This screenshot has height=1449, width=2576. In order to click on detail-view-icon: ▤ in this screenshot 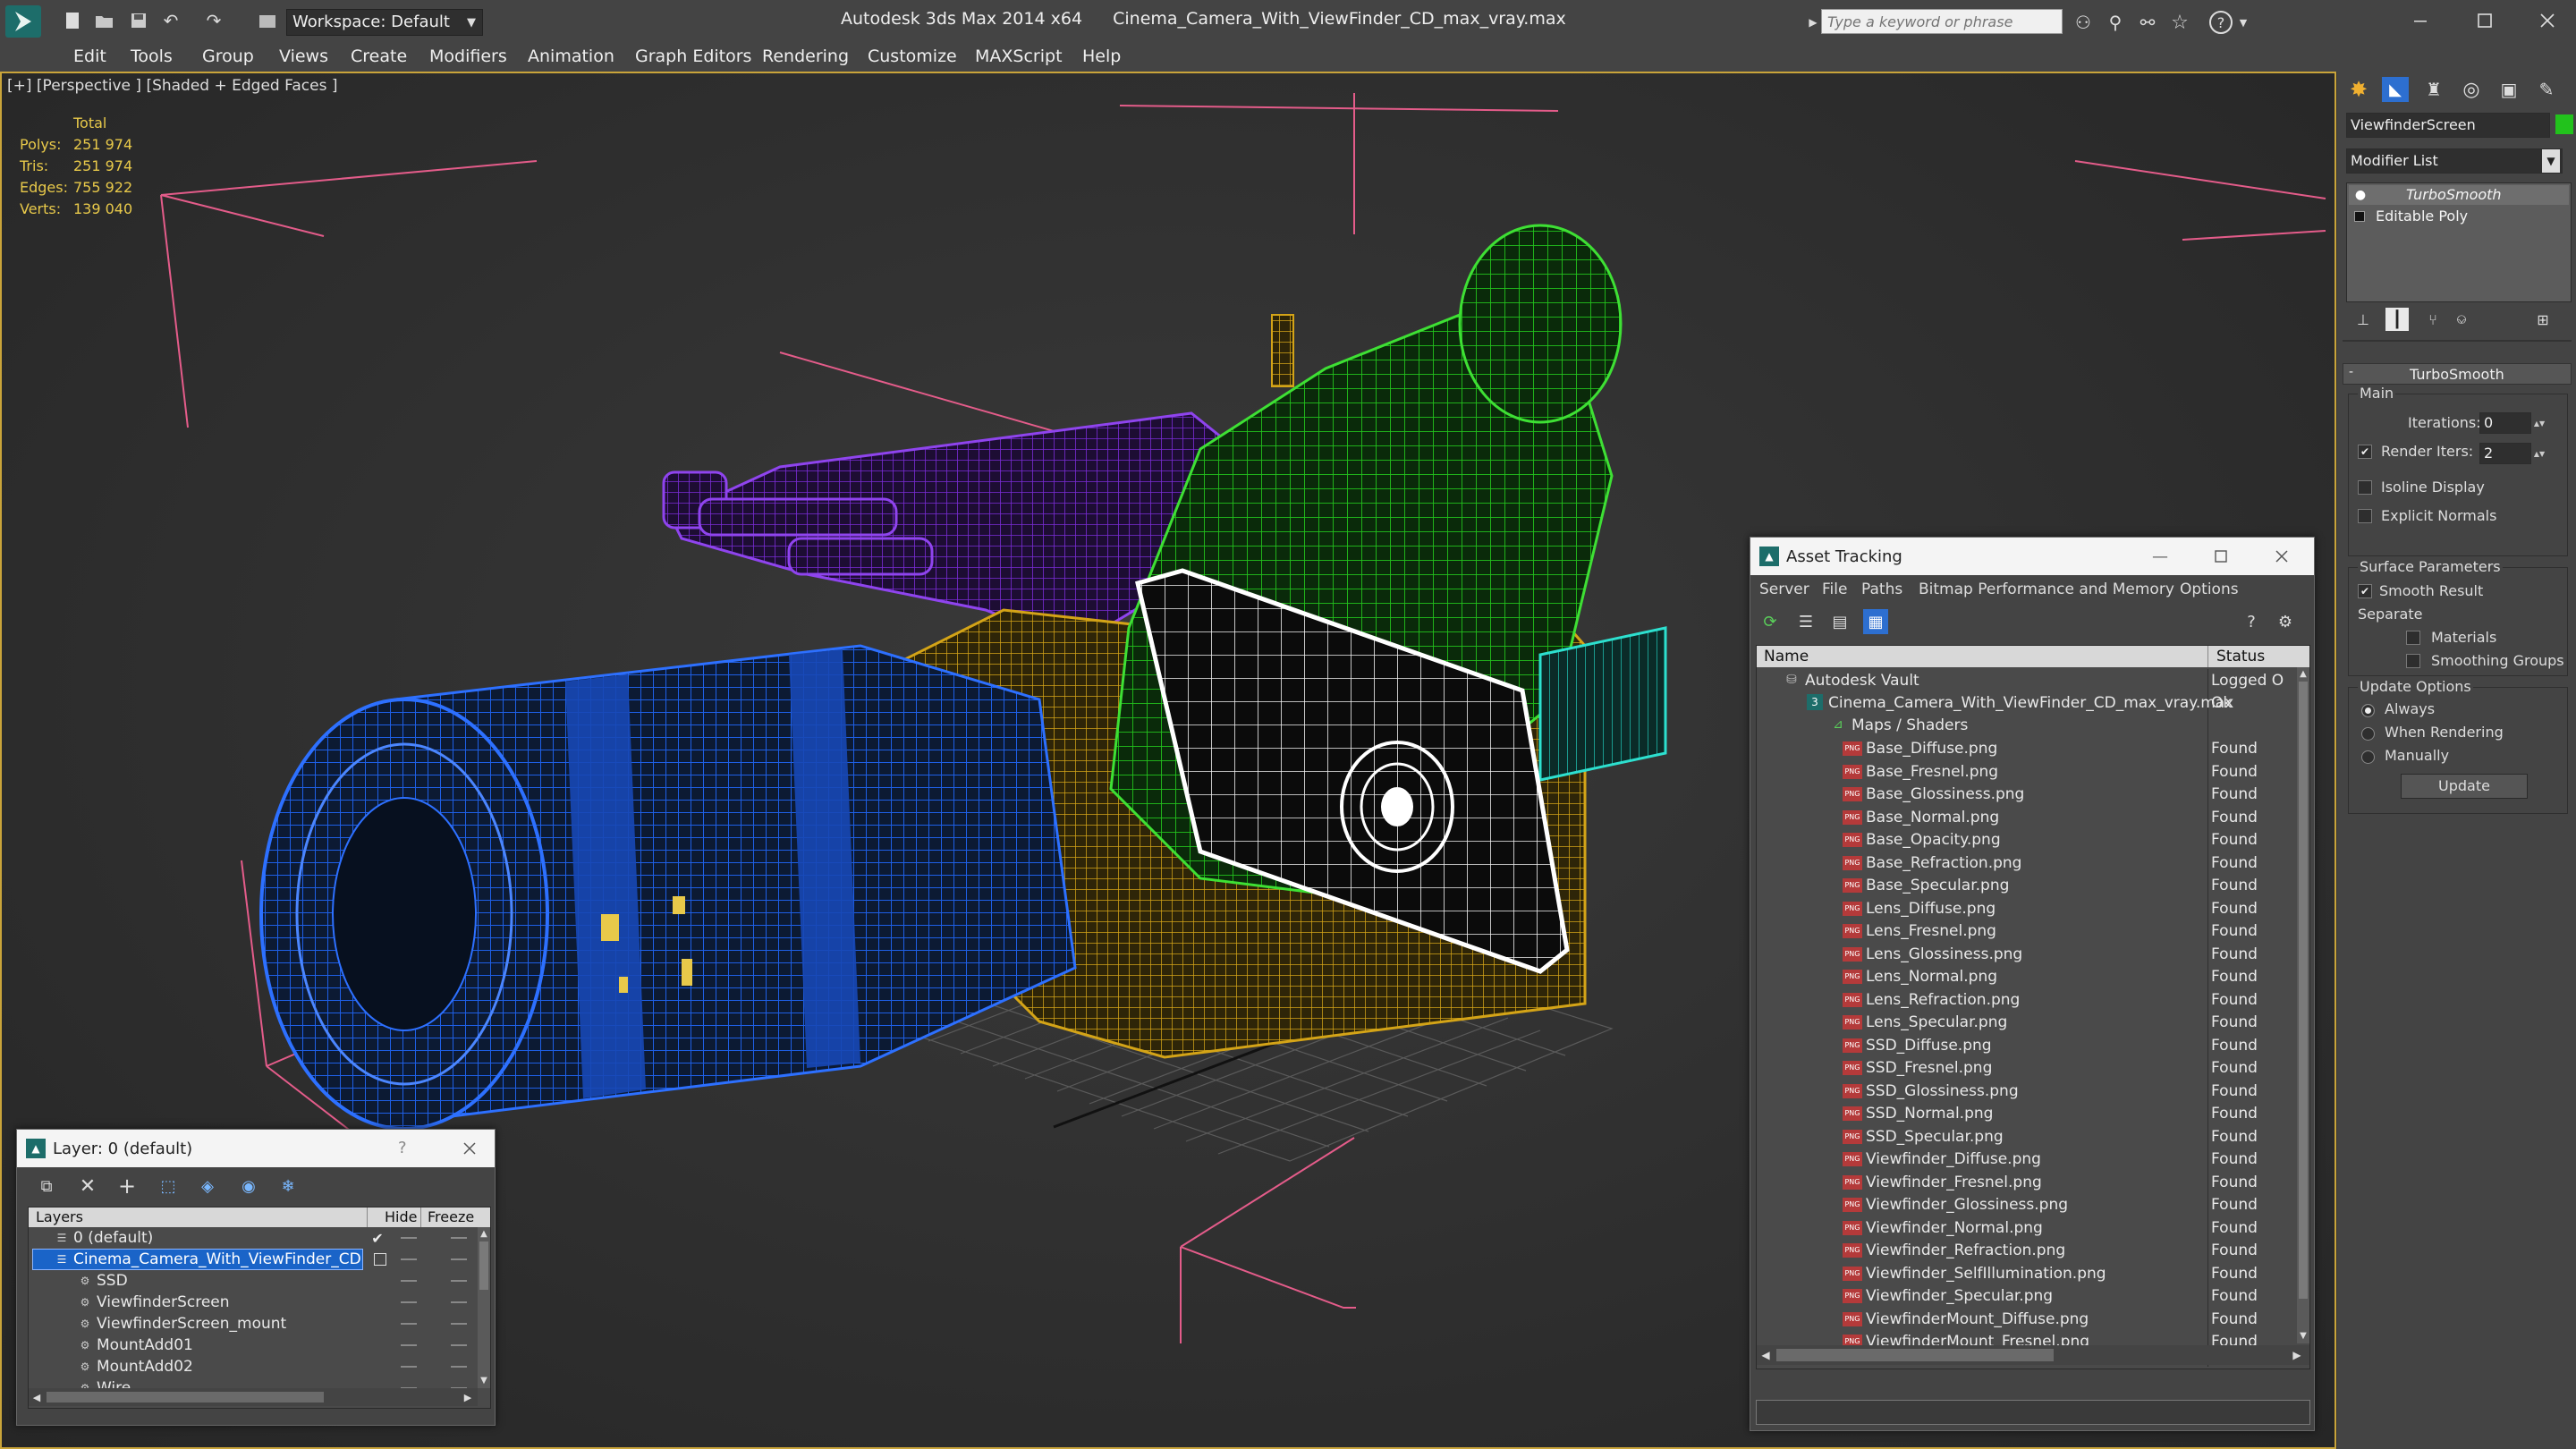, I will do `click(1840, 621)`.